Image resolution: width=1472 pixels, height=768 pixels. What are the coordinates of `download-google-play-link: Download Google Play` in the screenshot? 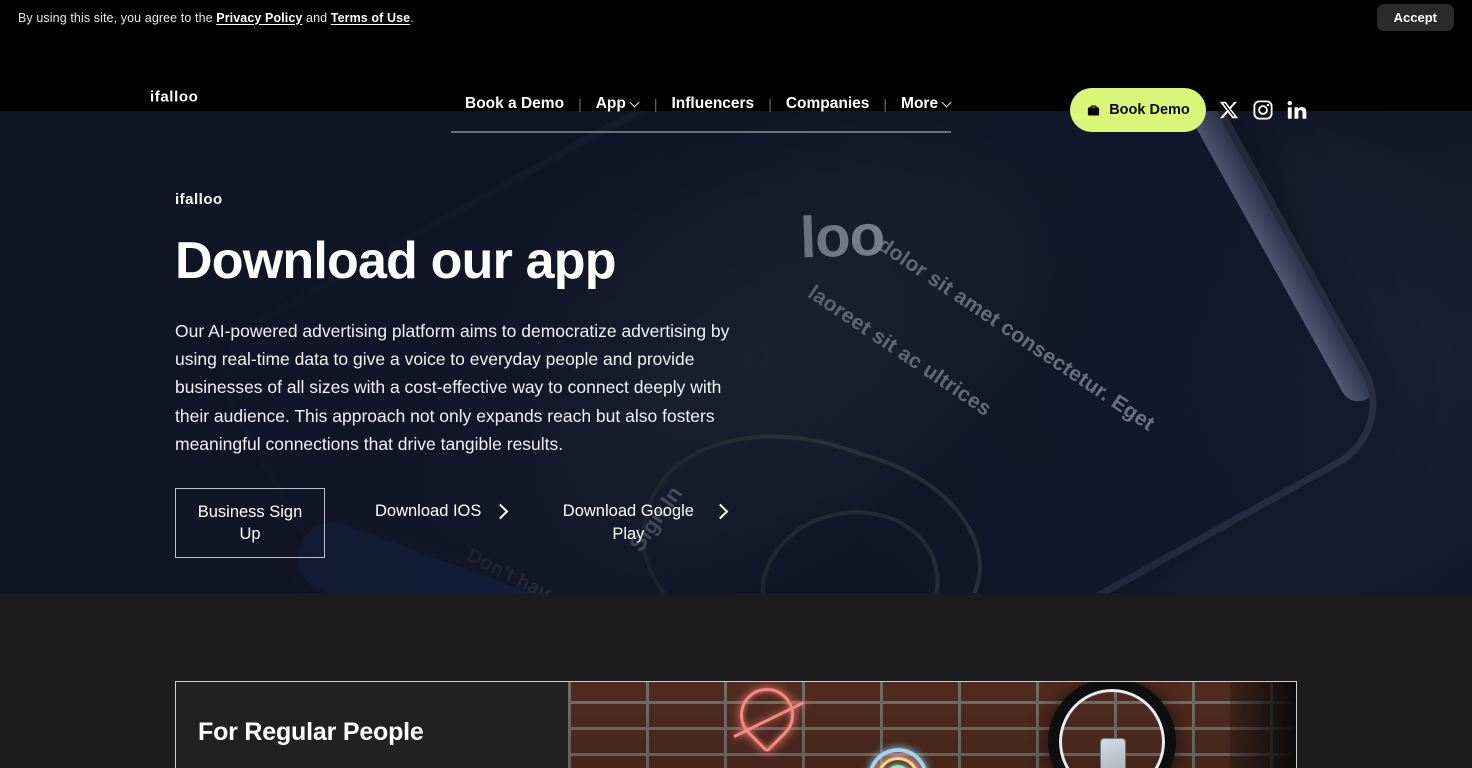 It's located at (640, 523).